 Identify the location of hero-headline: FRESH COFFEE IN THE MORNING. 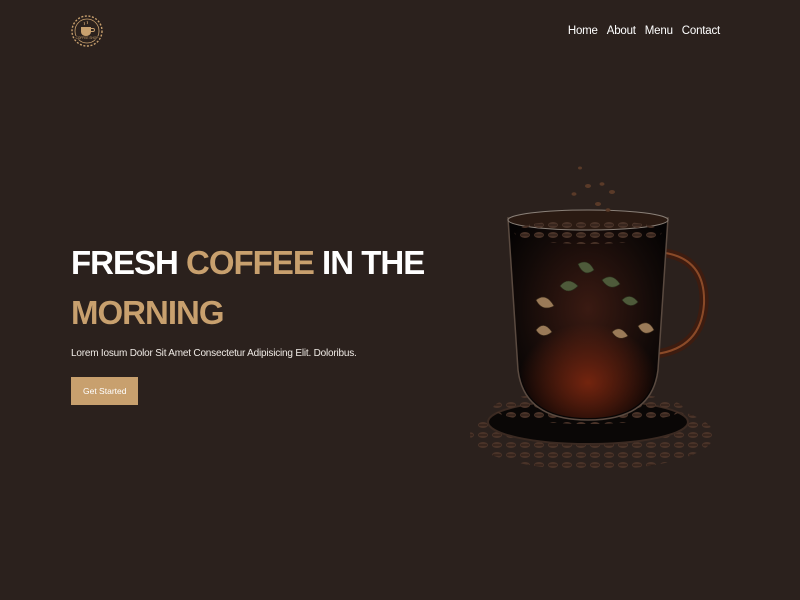
(261, 288).